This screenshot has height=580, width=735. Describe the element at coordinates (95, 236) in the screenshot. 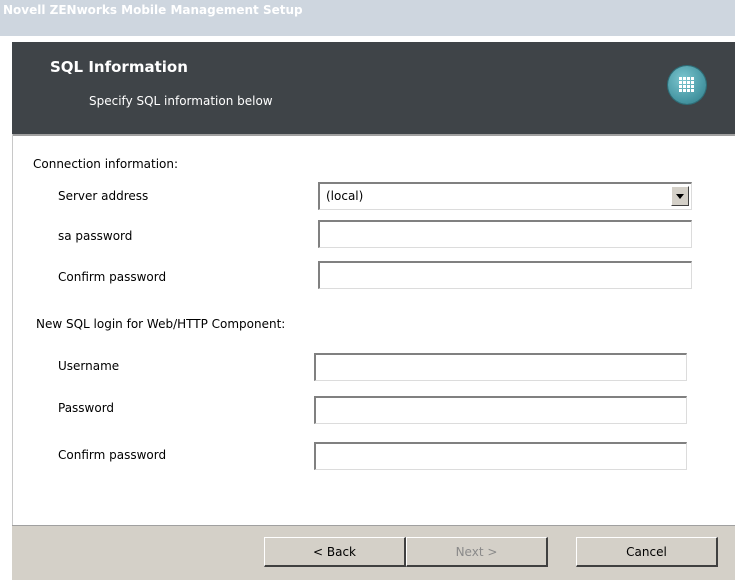

I see `sa-password-label: sa password` at that location.